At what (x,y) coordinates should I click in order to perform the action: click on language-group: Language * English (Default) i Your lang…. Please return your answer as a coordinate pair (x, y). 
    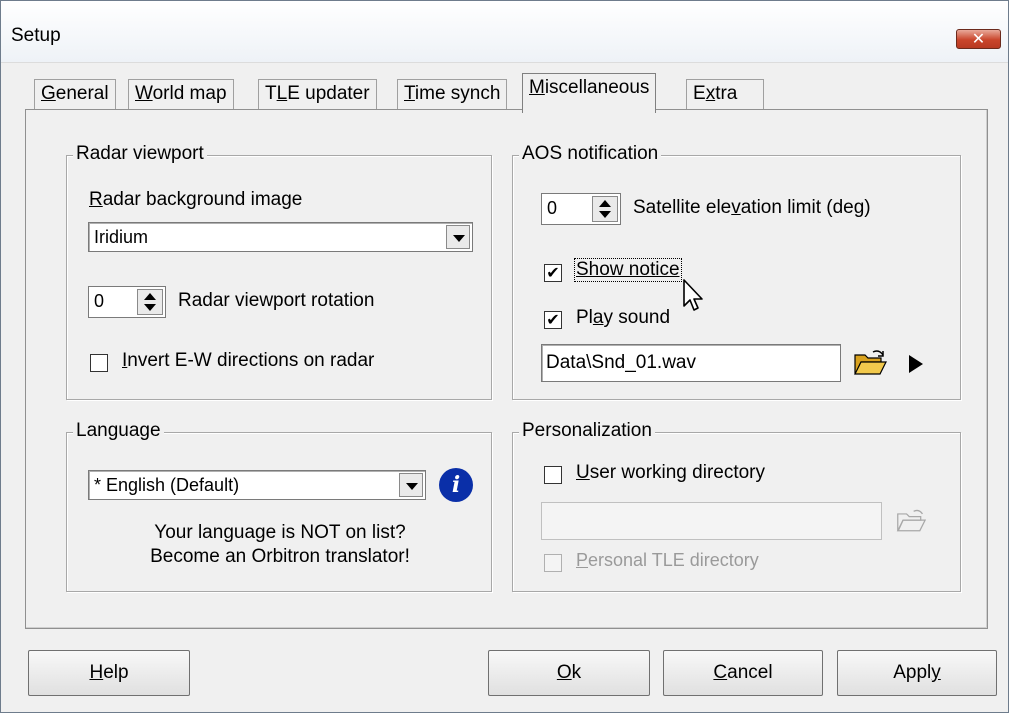
    Looking at the image, I should click on (279, 506).